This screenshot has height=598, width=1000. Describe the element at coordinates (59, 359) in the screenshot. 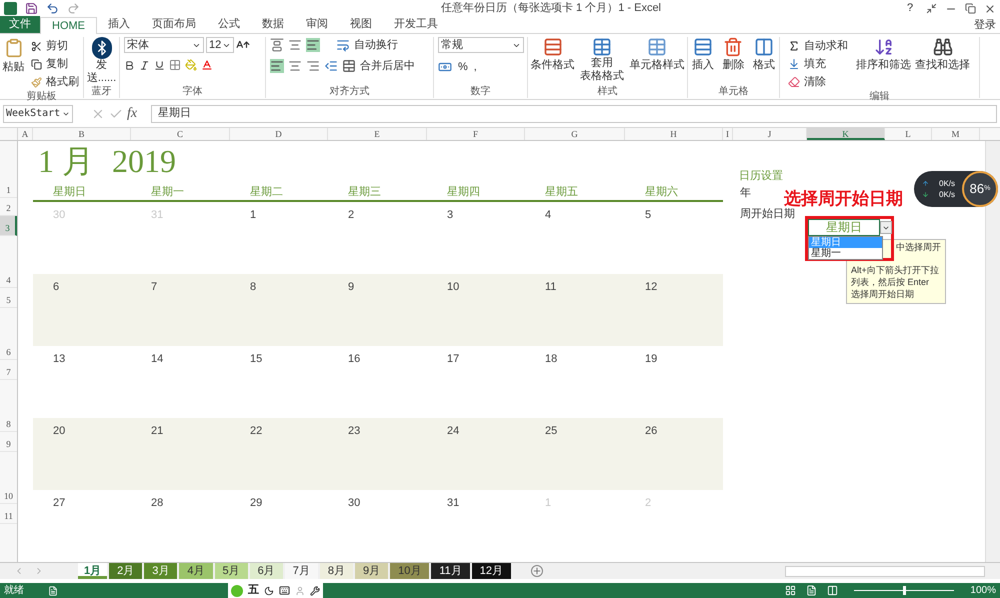

I see `calendar-day: 13` at that location.